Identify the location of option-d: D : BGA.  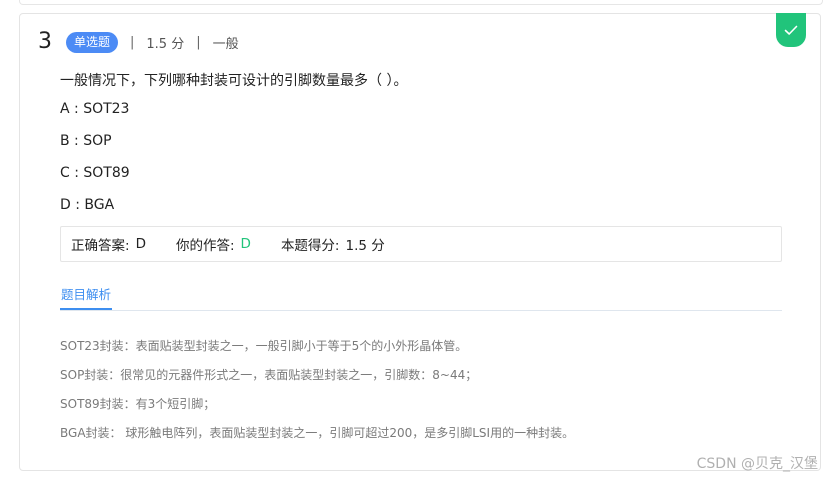
(87, 205).